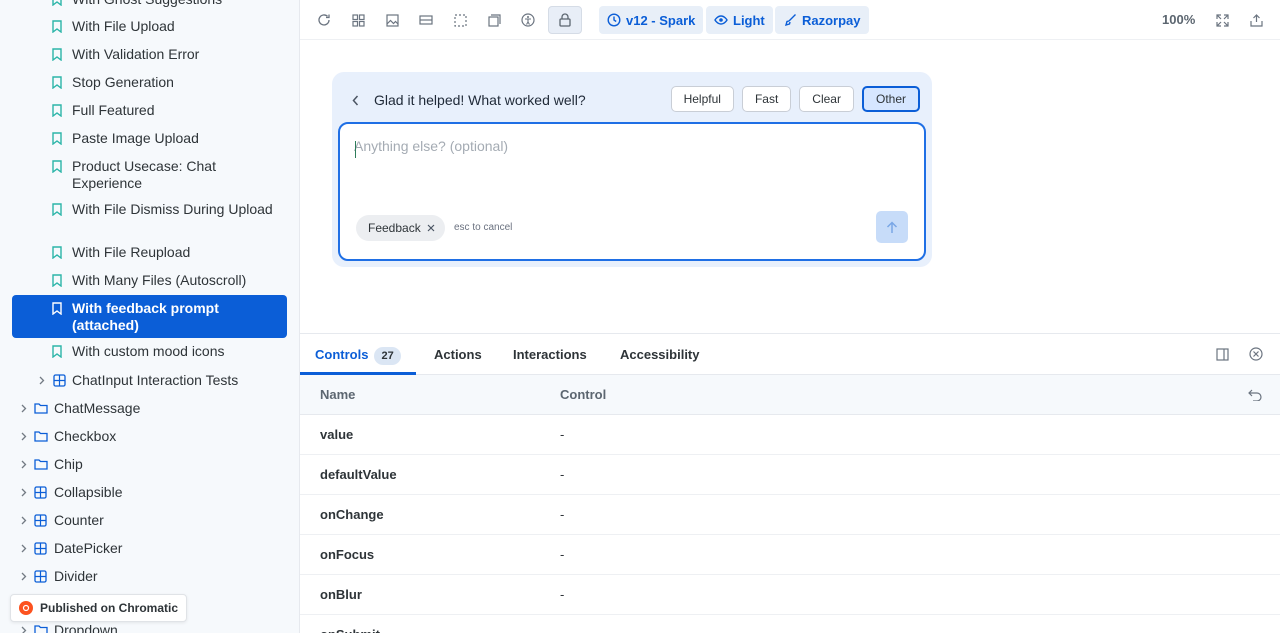 This screenshot has width=1280, height=633. What do you see at coordinates (149, 316) in the screenshot?
I see `story-feedback-prompt-attached: With feedback prompt (attached)` at bounding box center [149, 316].